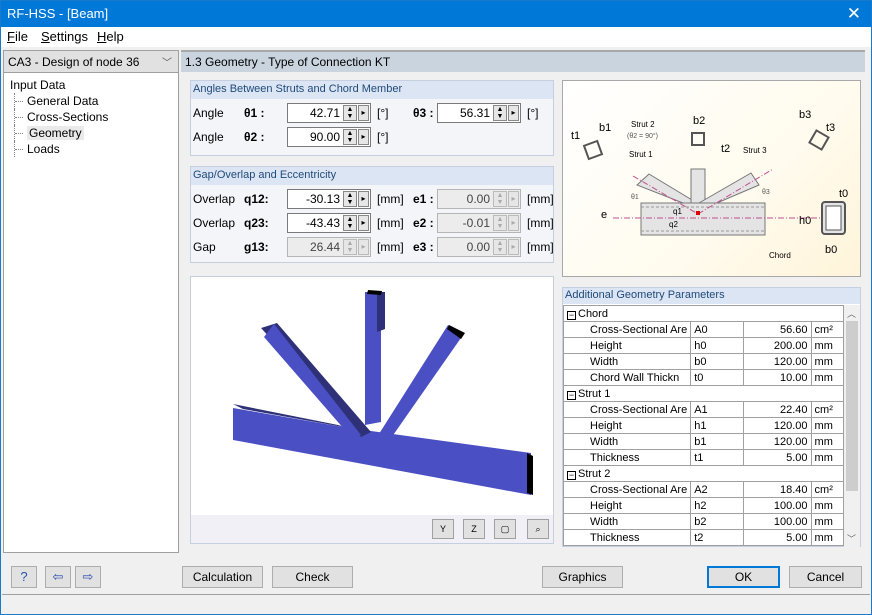 This screenshot has height=615, width=872. I want to click on tree-item-loads: Loads, so click(61, 149).